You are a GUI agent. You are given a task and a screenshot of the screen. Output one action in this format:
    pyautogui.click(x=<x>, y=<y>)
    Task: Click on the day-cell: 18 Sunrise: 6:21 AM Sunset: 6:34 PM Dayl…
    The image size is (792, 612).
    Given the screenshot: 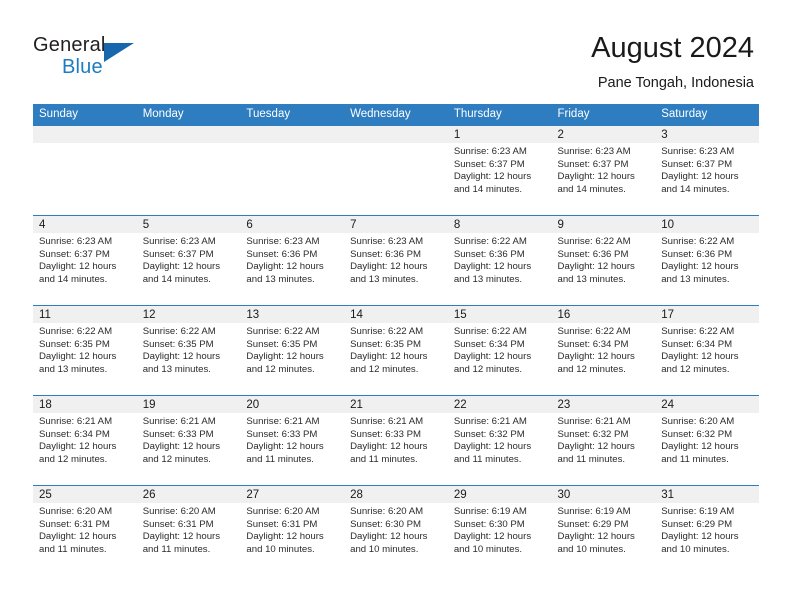 What is the action you would take?
    pyautogui.click(x=85, y=440)
    